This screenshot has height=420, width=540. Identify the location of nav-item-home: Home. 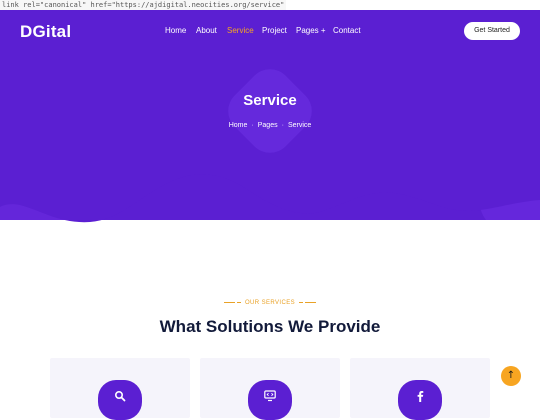
(175, 30).